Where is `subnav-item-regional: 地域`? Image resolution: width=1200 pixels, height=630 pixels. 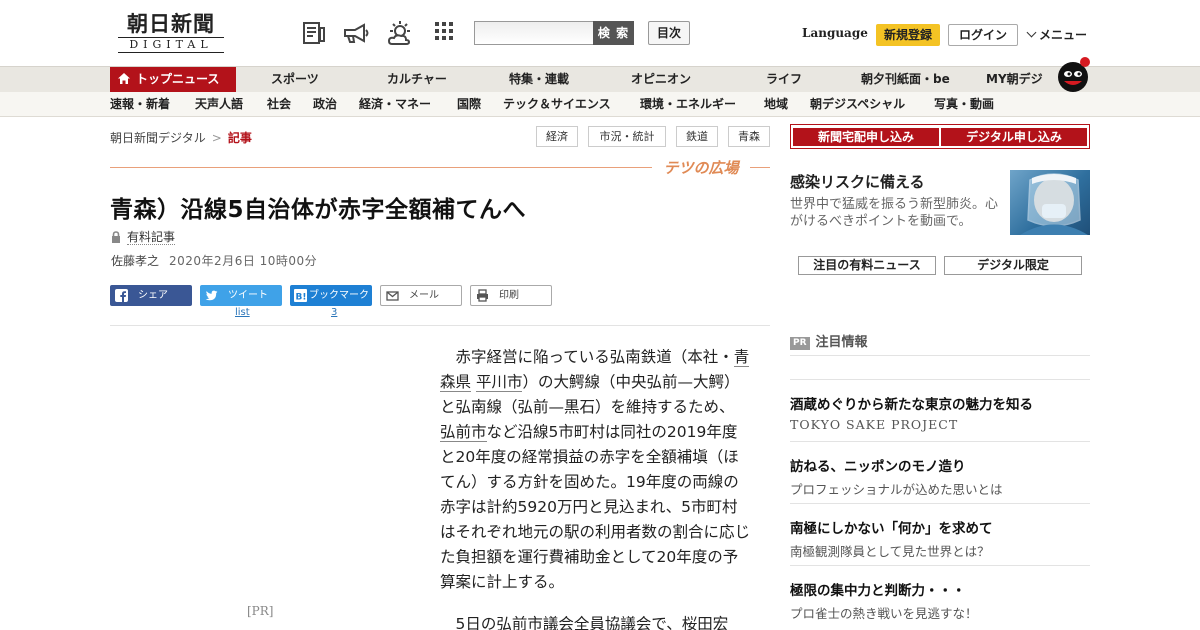
subnav-item-regional: 地域 is located at coordinates (776, 104).